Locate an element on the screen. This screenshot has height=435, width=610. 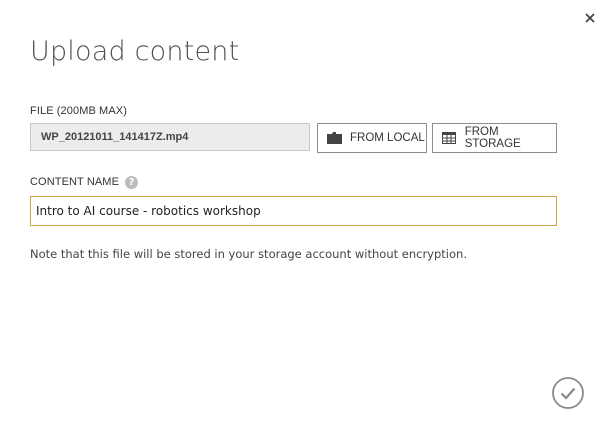
close-button is located at coordinates (590, 18).